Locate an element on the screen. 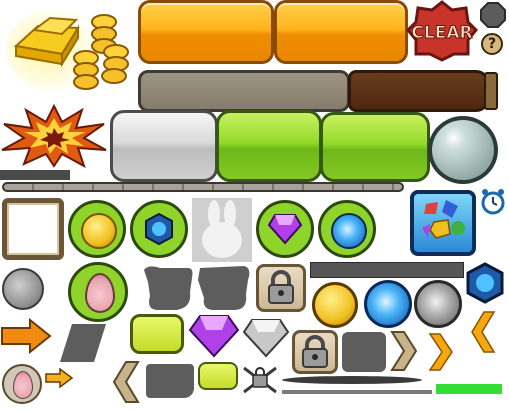 This screenshot has width=509, height=412. gems-panel-icon is located at coordinates (443, 223).